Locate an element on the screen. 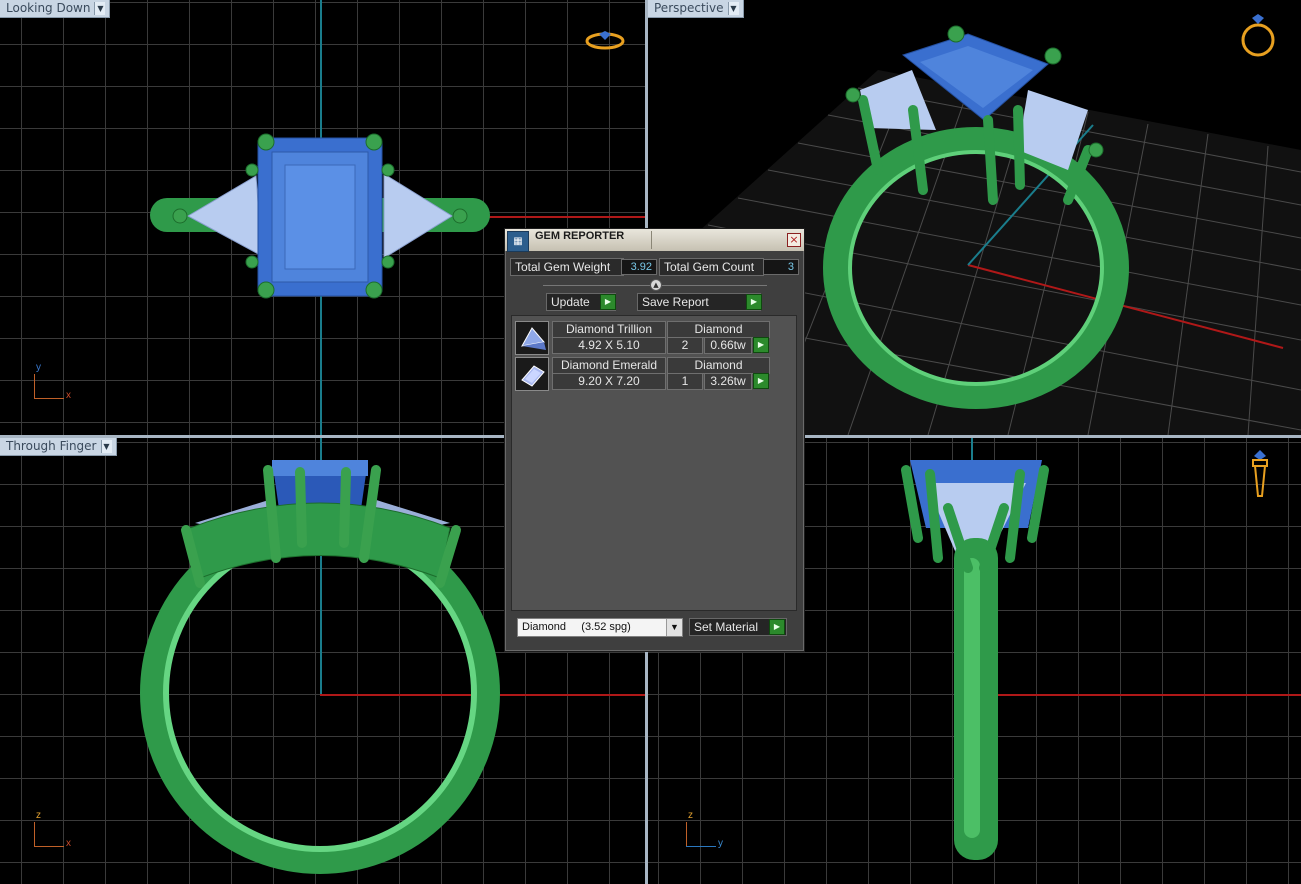 This screenshot has height=884, width=1301. viewport-label-text: Through Finger is located at coordinates (51, 446).